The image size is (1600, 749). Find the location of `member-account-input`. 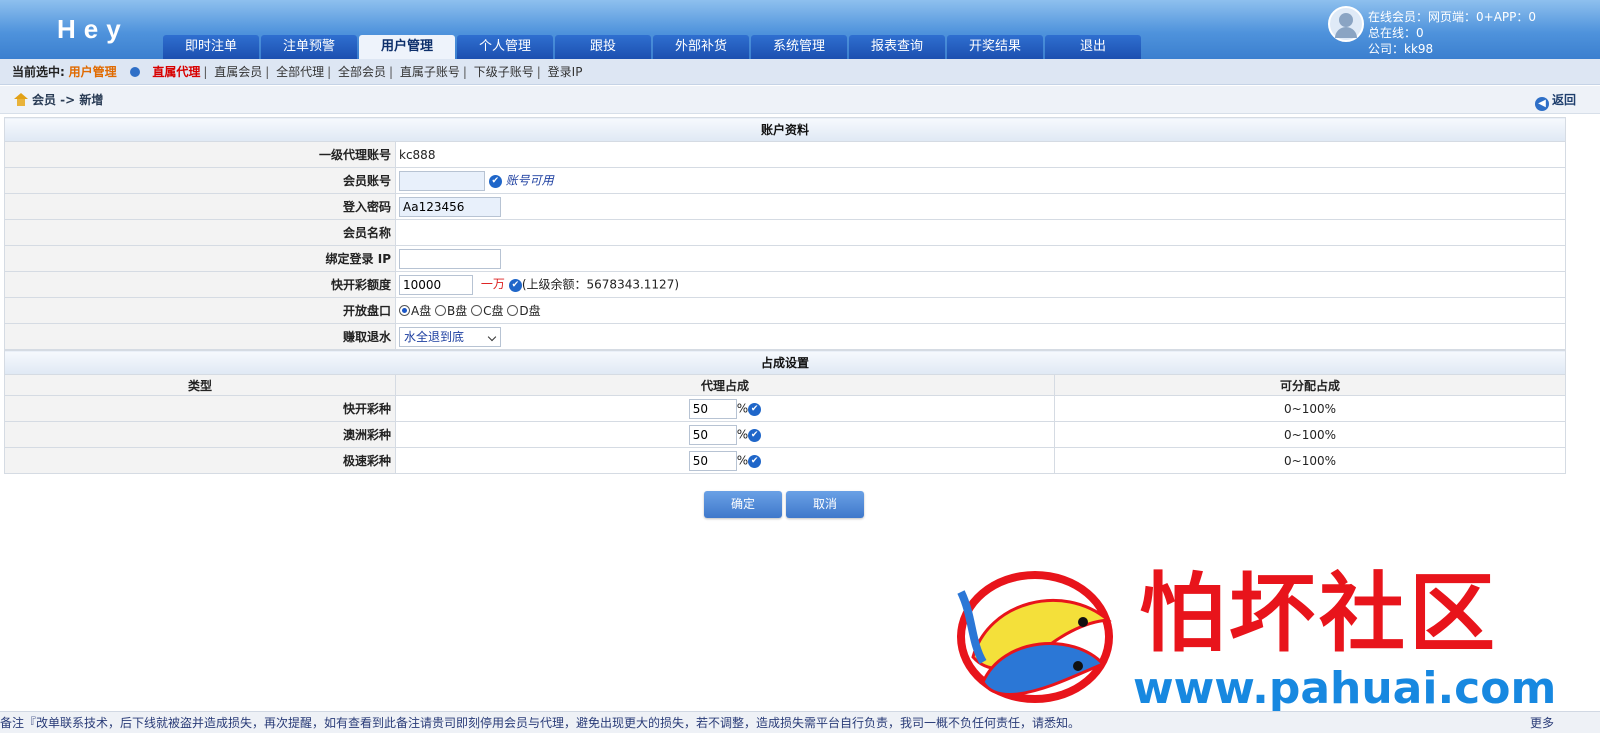

member-account-input is located at coordinates (442, 180).